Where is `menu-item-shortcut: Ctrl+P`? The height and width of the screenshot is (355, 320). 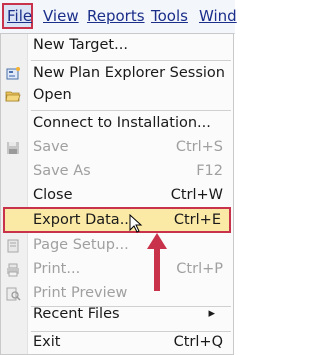
menu-item-shortcut: Ctrl+P is located at coordinates (199, 269).